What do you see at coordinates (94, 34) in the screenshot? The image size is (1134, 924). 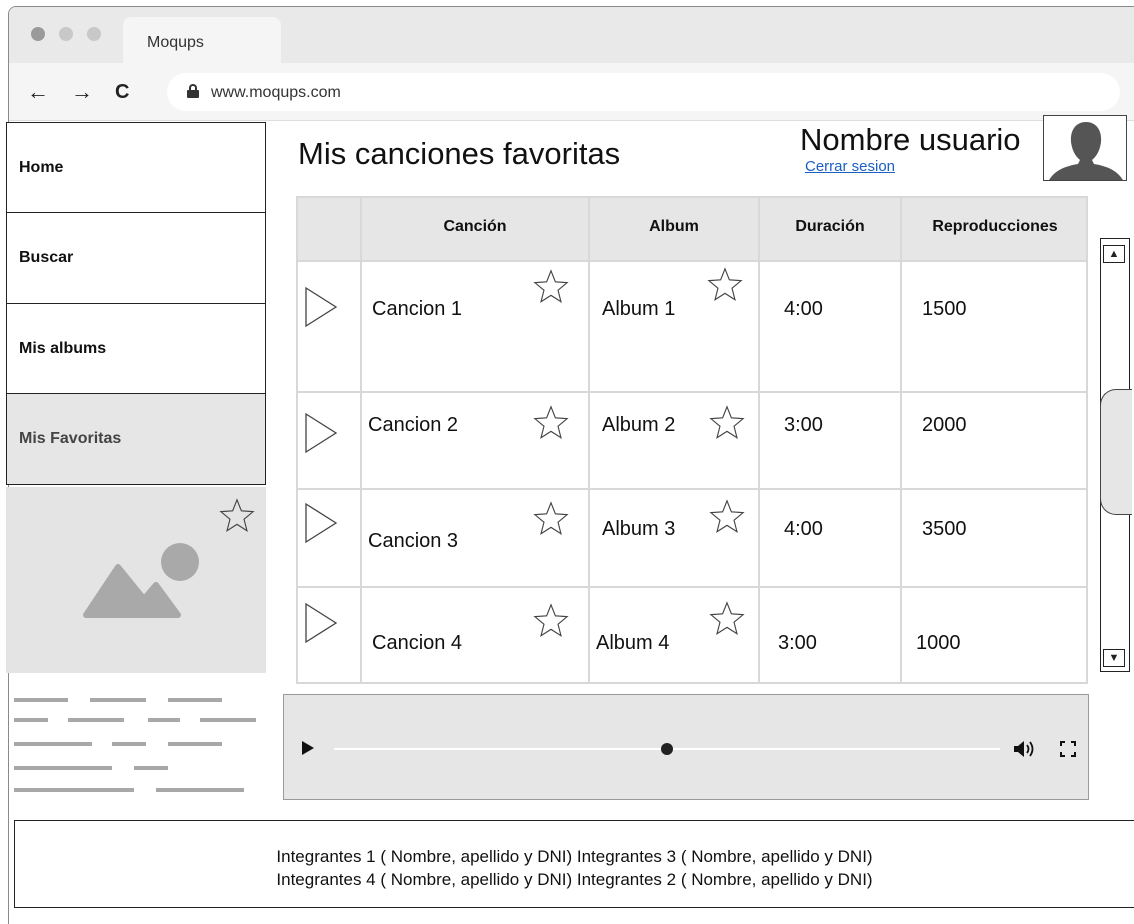 I see `maximize-window-button` at bounding box center [94, 34].